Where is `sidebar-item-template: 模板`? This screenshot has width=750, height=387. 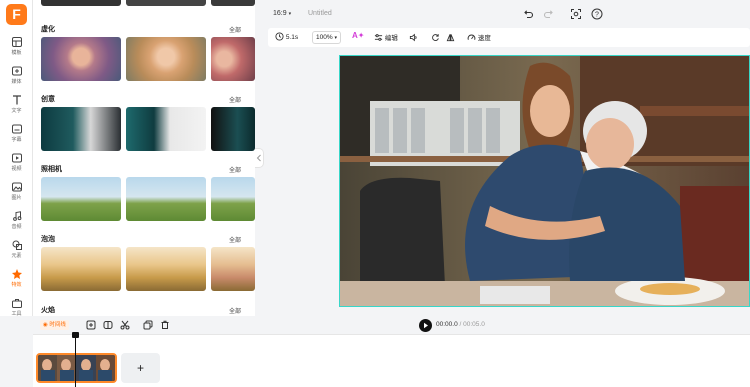
sidebar-item-template: 模板 is located at coordinates (16, 47).